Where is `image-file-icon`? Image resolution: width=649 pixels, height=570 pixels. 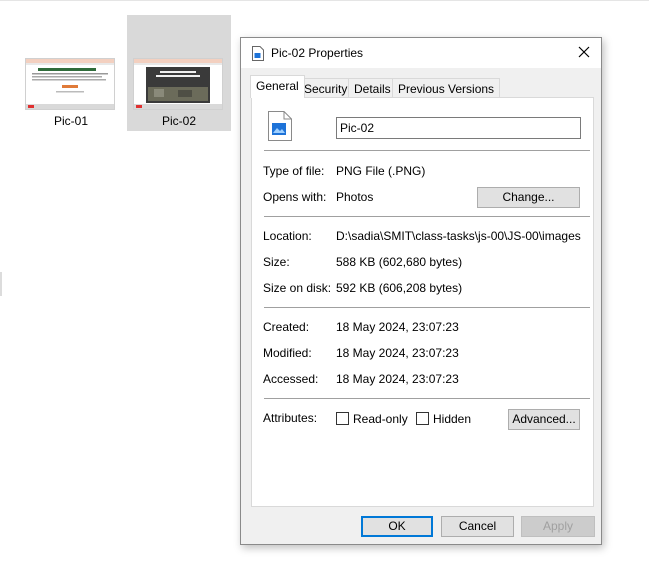 image-file-icon is located at coordinates (258, 55).